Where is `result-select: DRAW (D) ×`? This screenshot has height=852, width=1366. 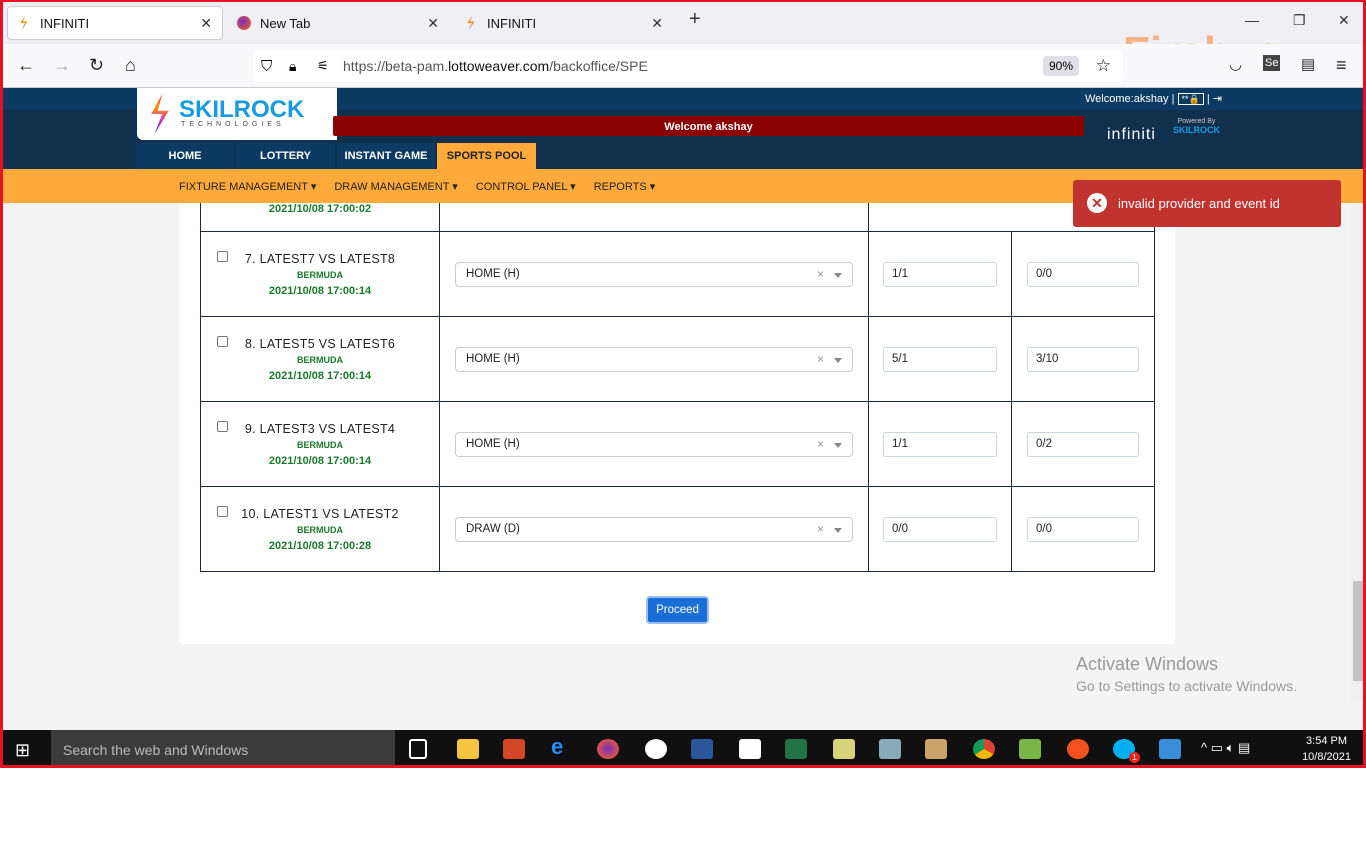 result-select: DRAW (D) × is located at coordinates (654, 529).